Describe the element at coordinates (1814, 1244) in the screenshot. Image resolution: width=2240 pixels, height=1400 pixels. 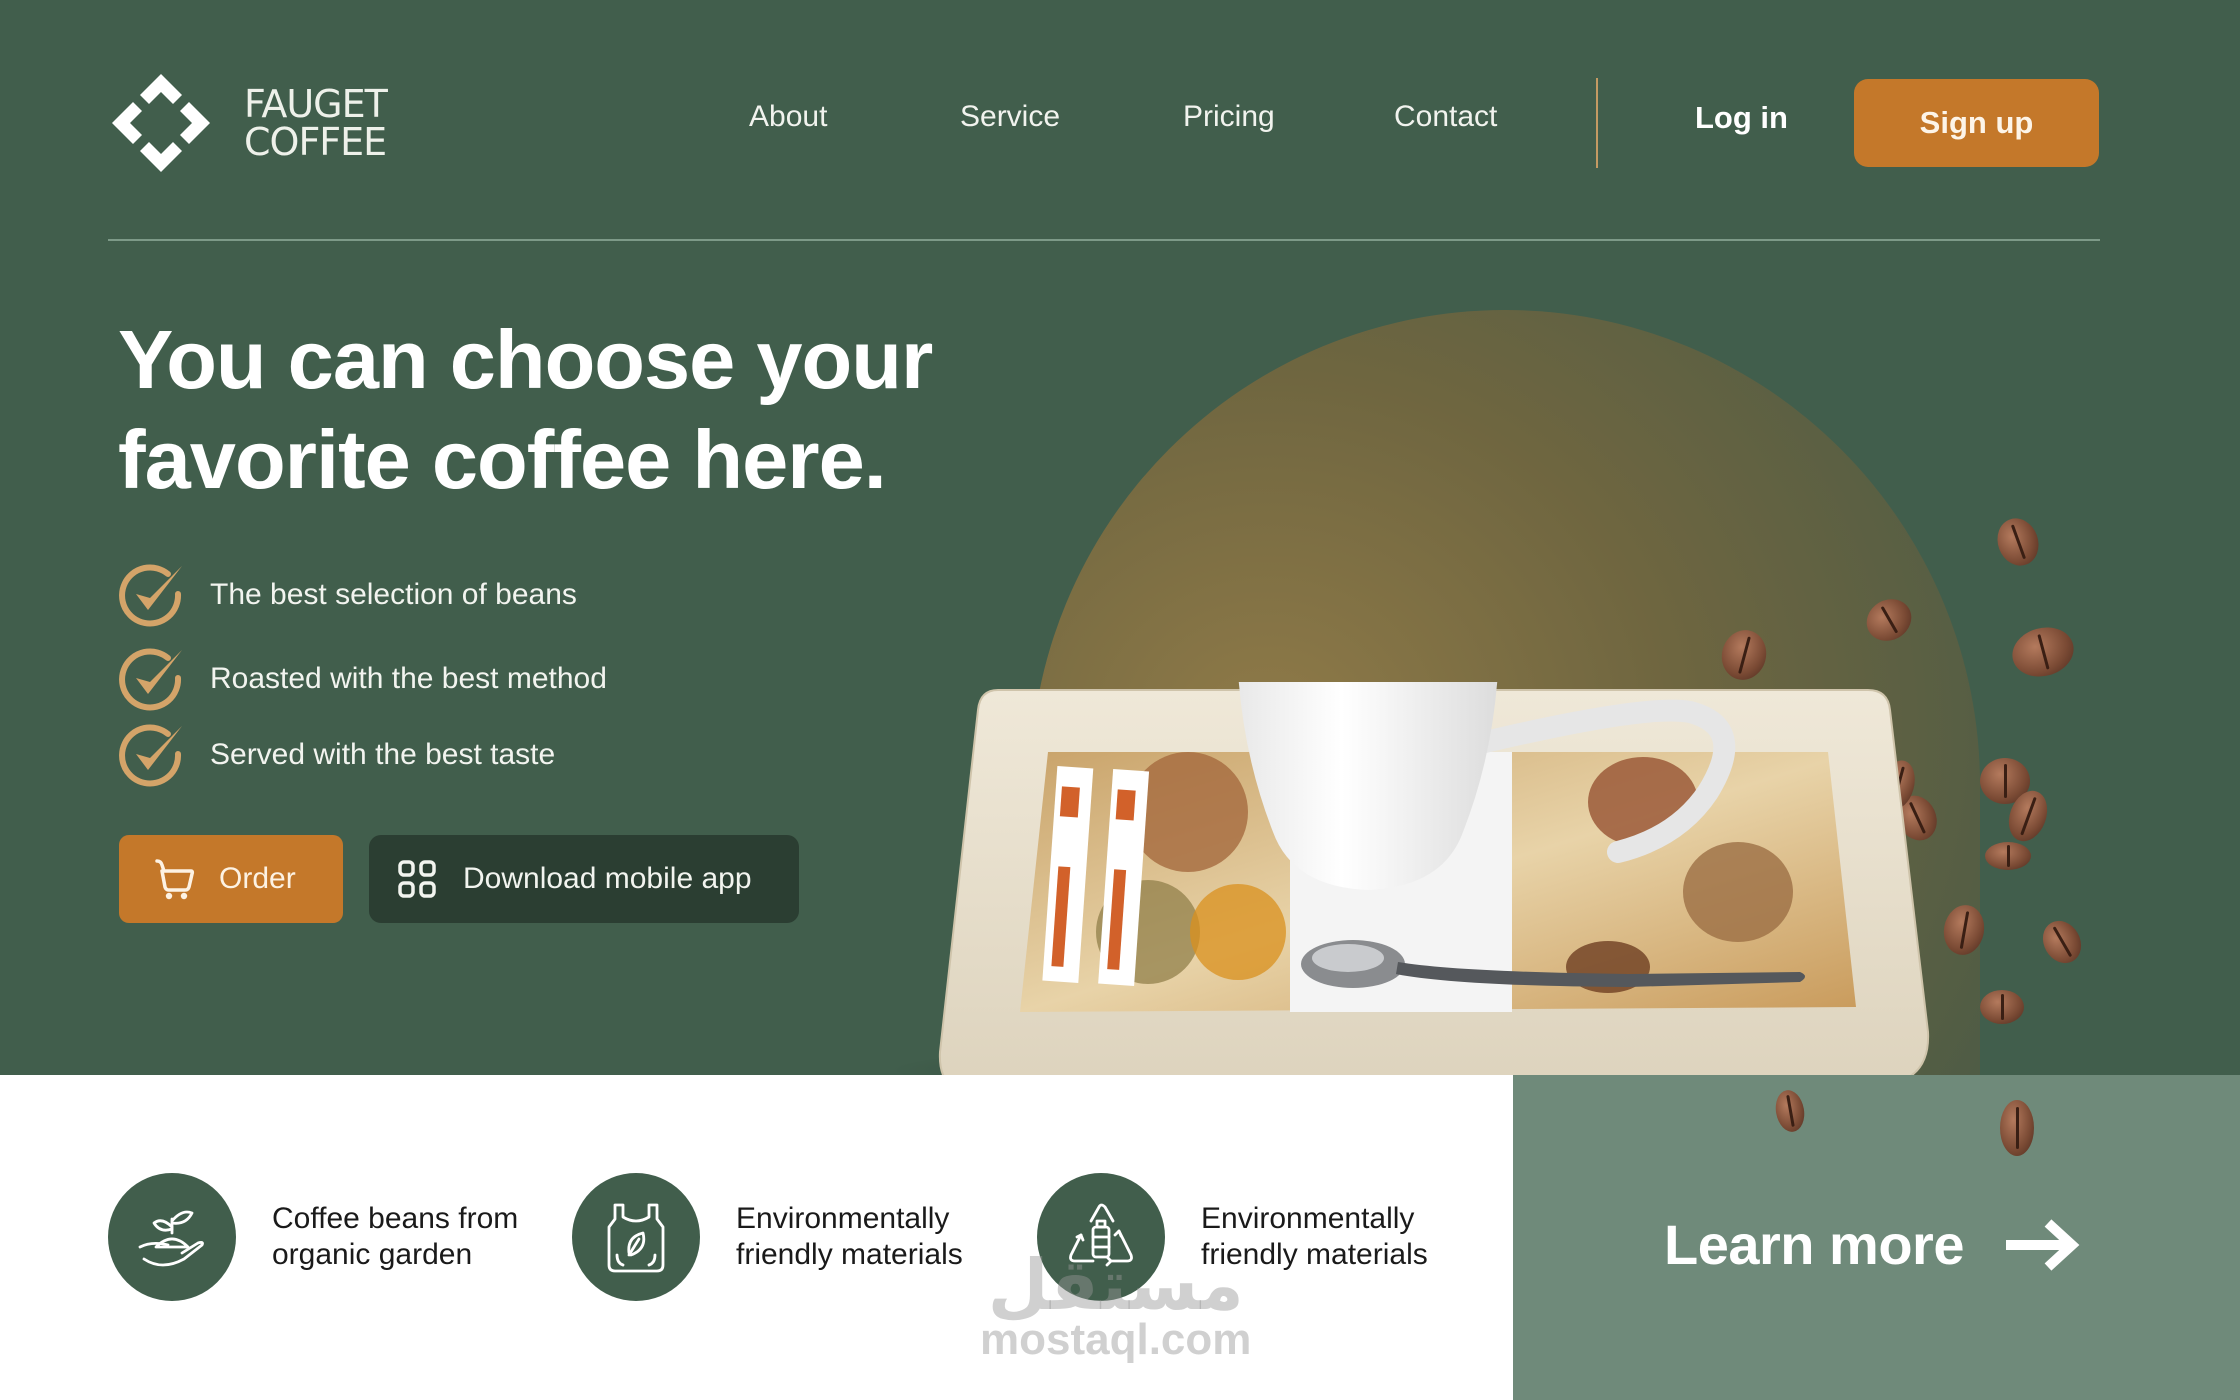
I see `learn-more-label: Learn more` at that location.